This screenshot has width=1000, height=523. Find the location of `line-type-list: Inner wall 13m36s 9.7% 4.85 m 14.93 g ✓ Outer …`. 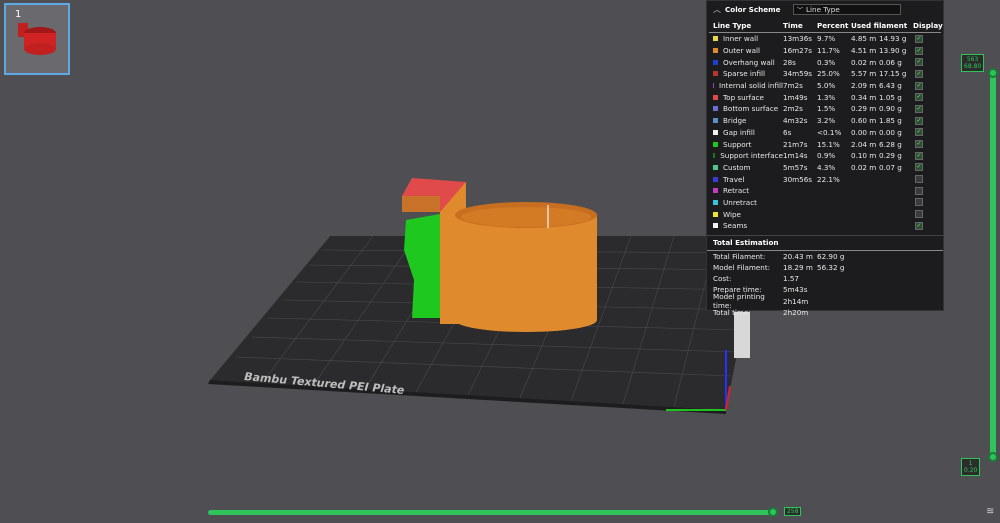

line-type-list: Inner wall 13m36s 9.7% 4.85 m 14.93 g ✓ Outer … is located at coordinates (825, 132).